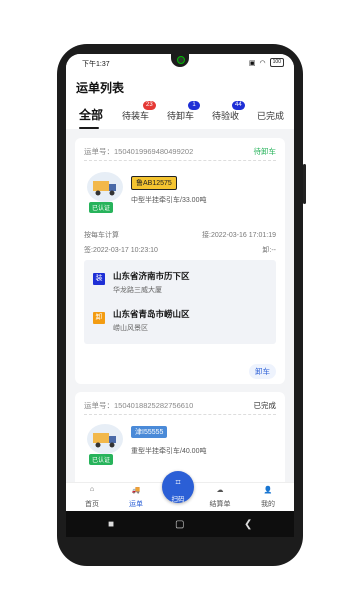 This screenshot has width=360, height=600. Describe the element at coordinates (180, 302) in the screenshot. I see `route-box: 装 山东省济南市历下区 华龙路三威大厦 卸 山东省青岛市崂山区 崂山风景区` at that location.